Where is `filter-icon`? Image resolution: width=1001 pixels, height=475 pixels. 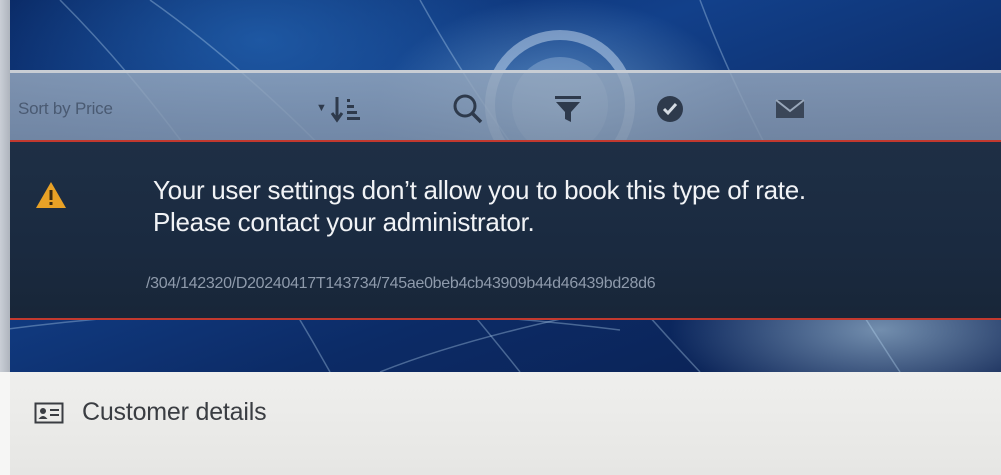
filter-icon is located at coordinates (568, 109).